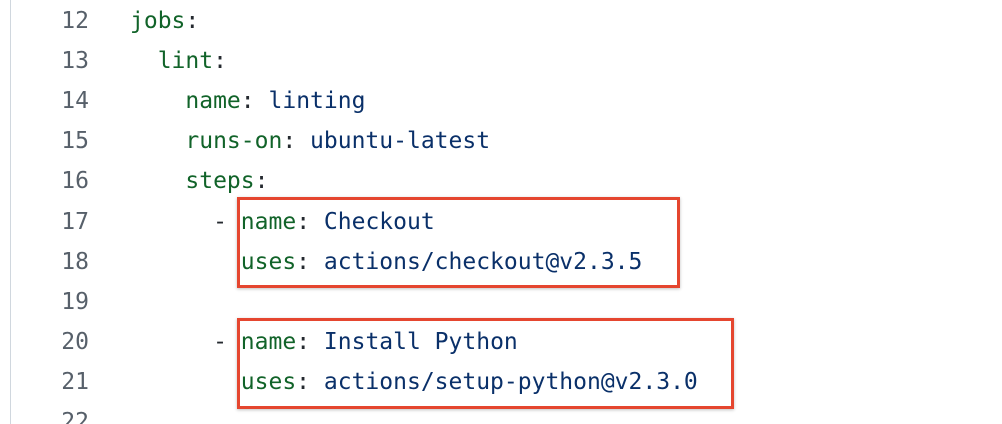 The image size is (1002, 424). Describe the element at coordinates (501, 181) in the screenshot. I see `code-line: 16 steps:` at that location.